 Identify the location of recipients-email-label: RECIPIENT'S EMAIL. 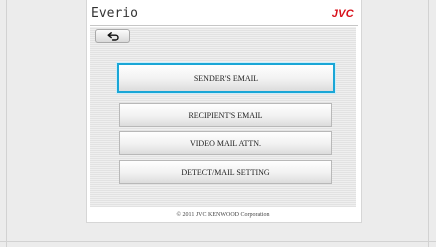
(225, 115).